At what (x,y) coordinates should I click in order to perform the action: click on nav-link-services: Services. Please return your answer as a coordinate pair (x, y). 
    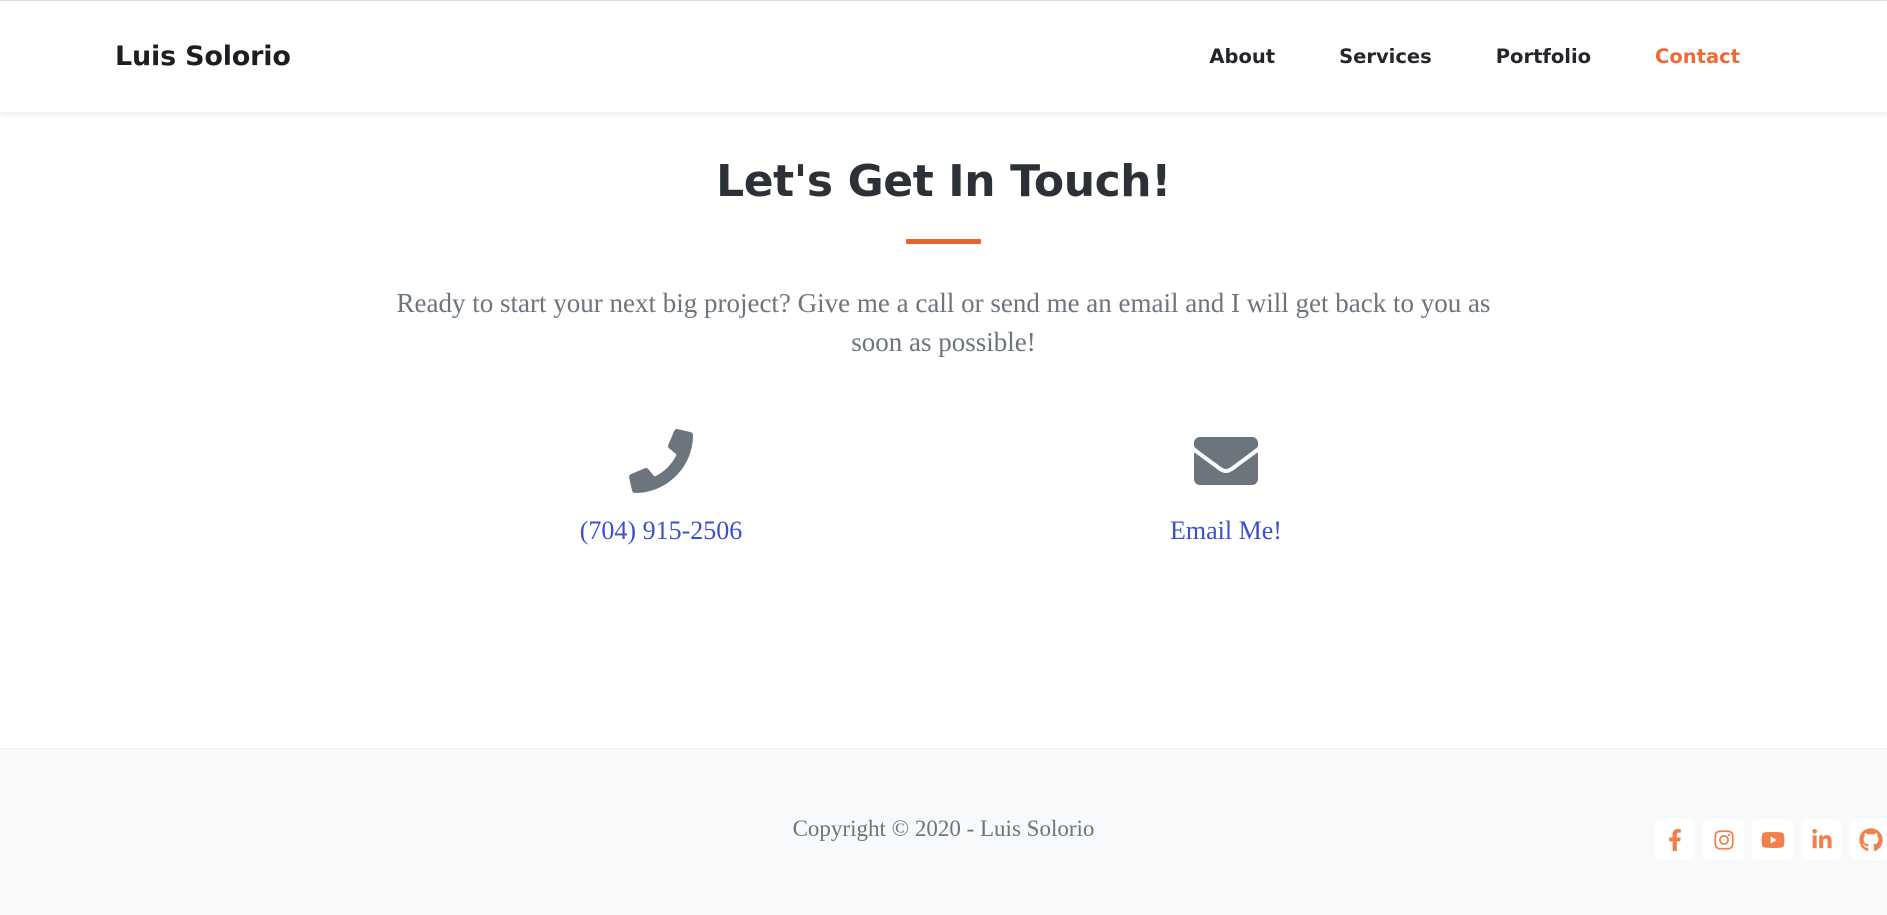
    Looking at the image, I should click on (1385, 56).